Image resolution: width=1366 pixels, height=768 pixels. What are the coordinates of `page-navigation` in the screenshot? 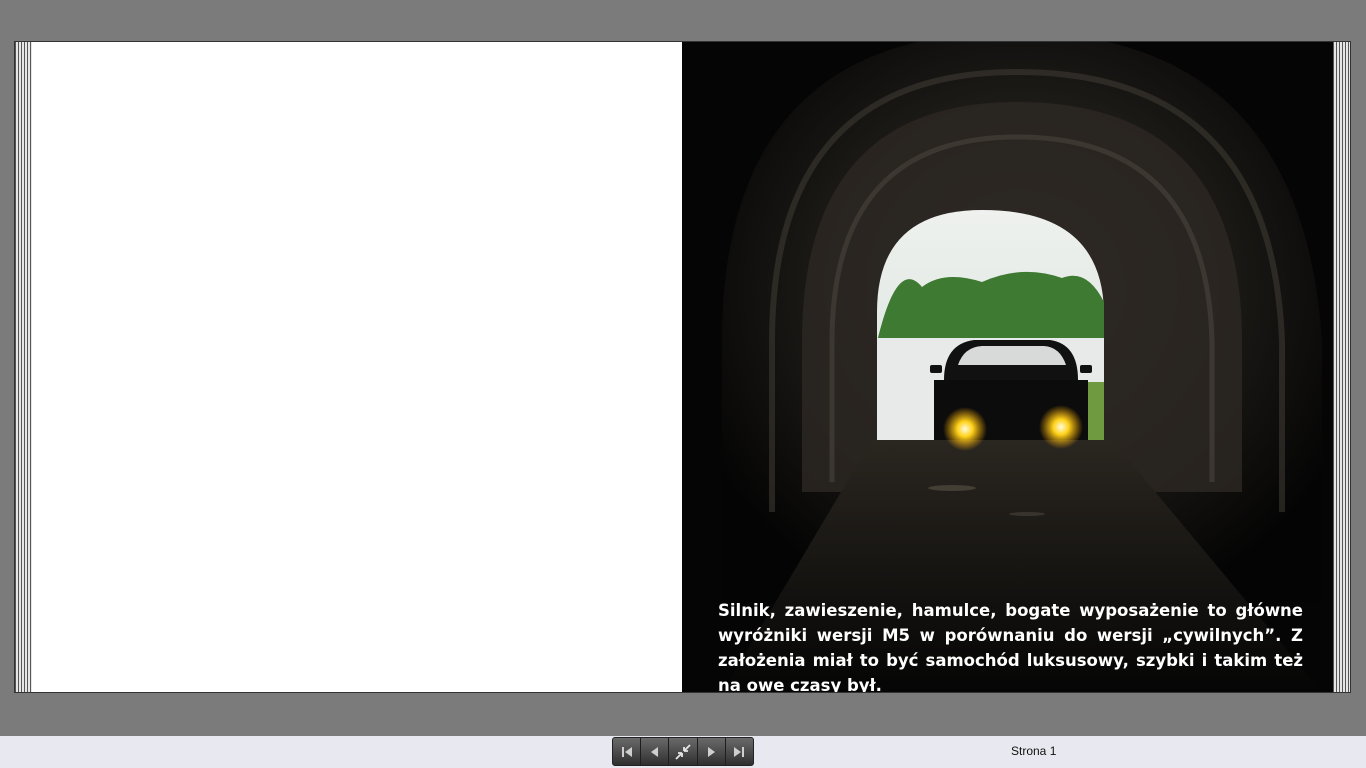 It's located at (683, 751).